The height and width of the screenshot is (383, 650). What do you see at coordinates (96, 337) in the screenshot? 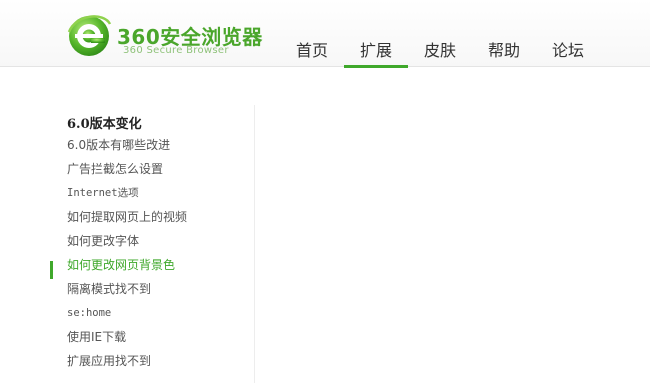
I see `sidebar-item-ie-download: 使用IE下载` at bounding box center [96, 337].